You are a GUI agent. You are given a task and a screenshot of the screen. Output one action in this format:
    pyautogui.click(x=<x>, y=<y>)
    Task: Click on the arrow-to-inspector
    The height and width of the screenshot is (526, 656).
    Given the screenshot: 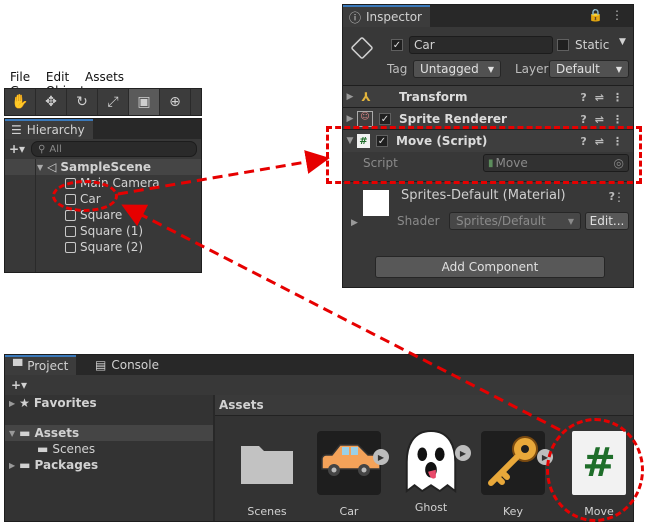 What is the action you would take?
    pyautogui.click(x=223, y=173)
    